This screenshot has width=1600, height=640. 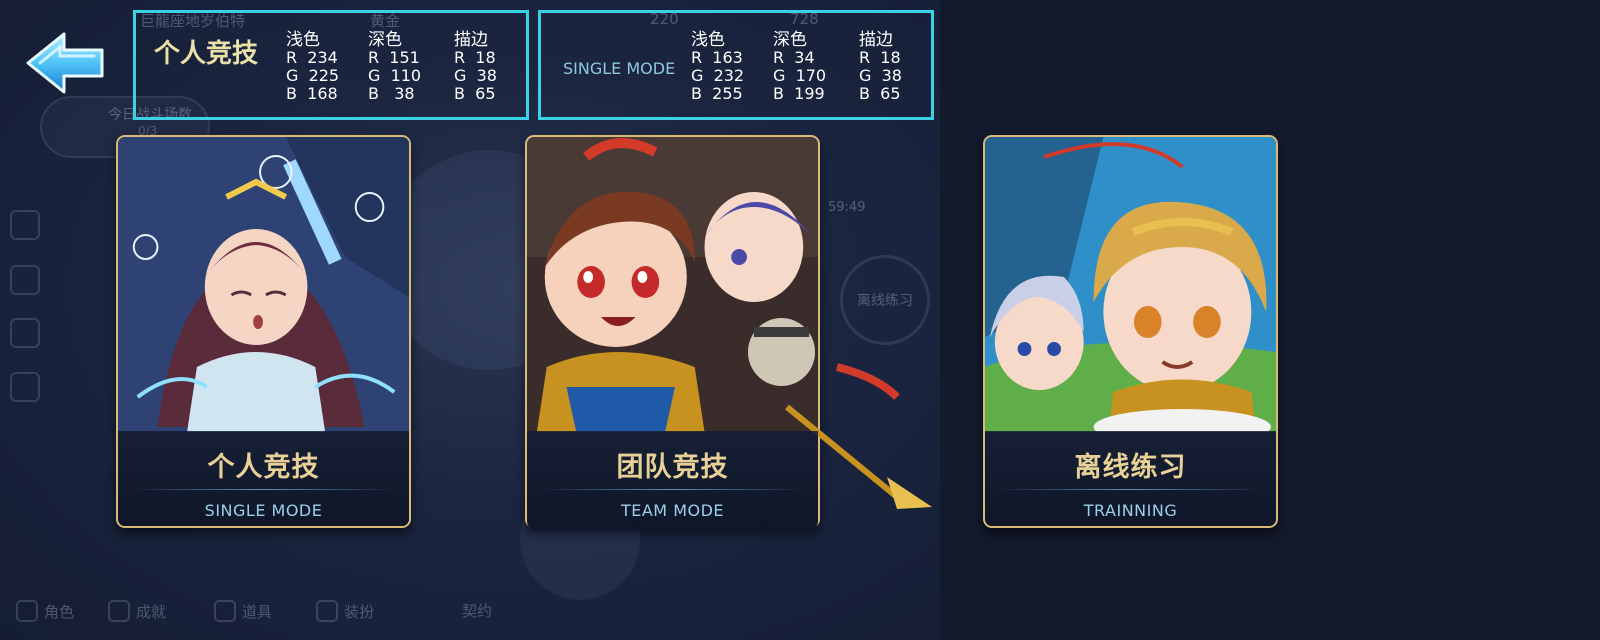 What do you see at coordinates (1130, 284) in the screenshot?
I see `training-mode-character-art` at bounding box center [1130, 284].